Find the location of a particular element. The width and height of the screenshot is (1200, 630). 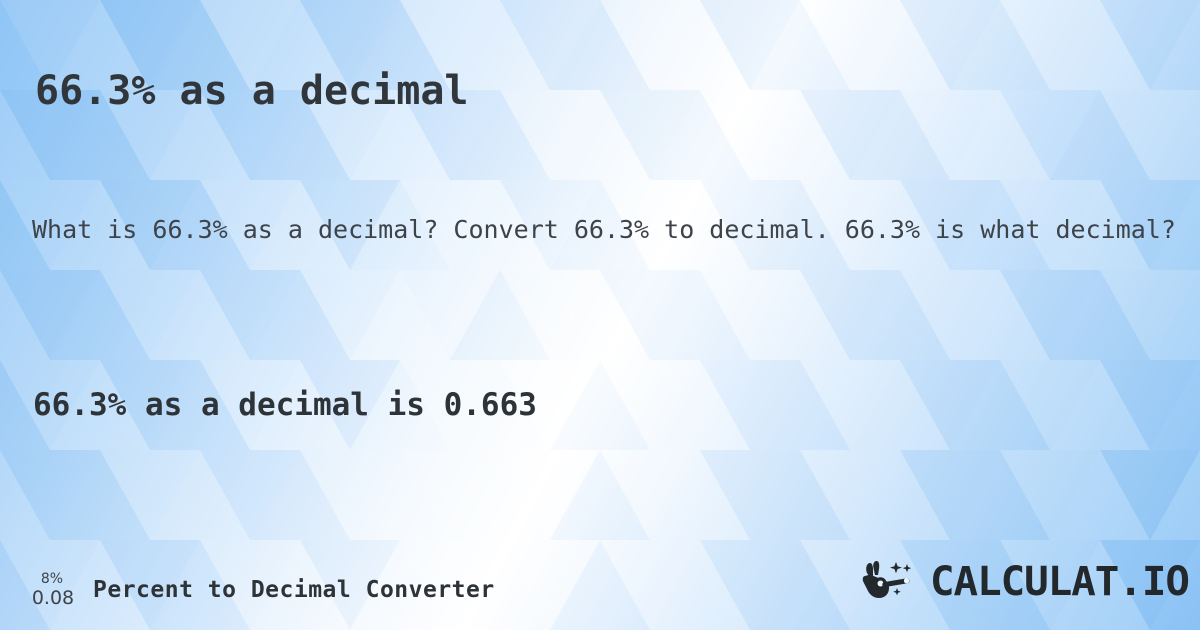

site-logo: CALCULAT.IO is located at coordinates (1026, 582).